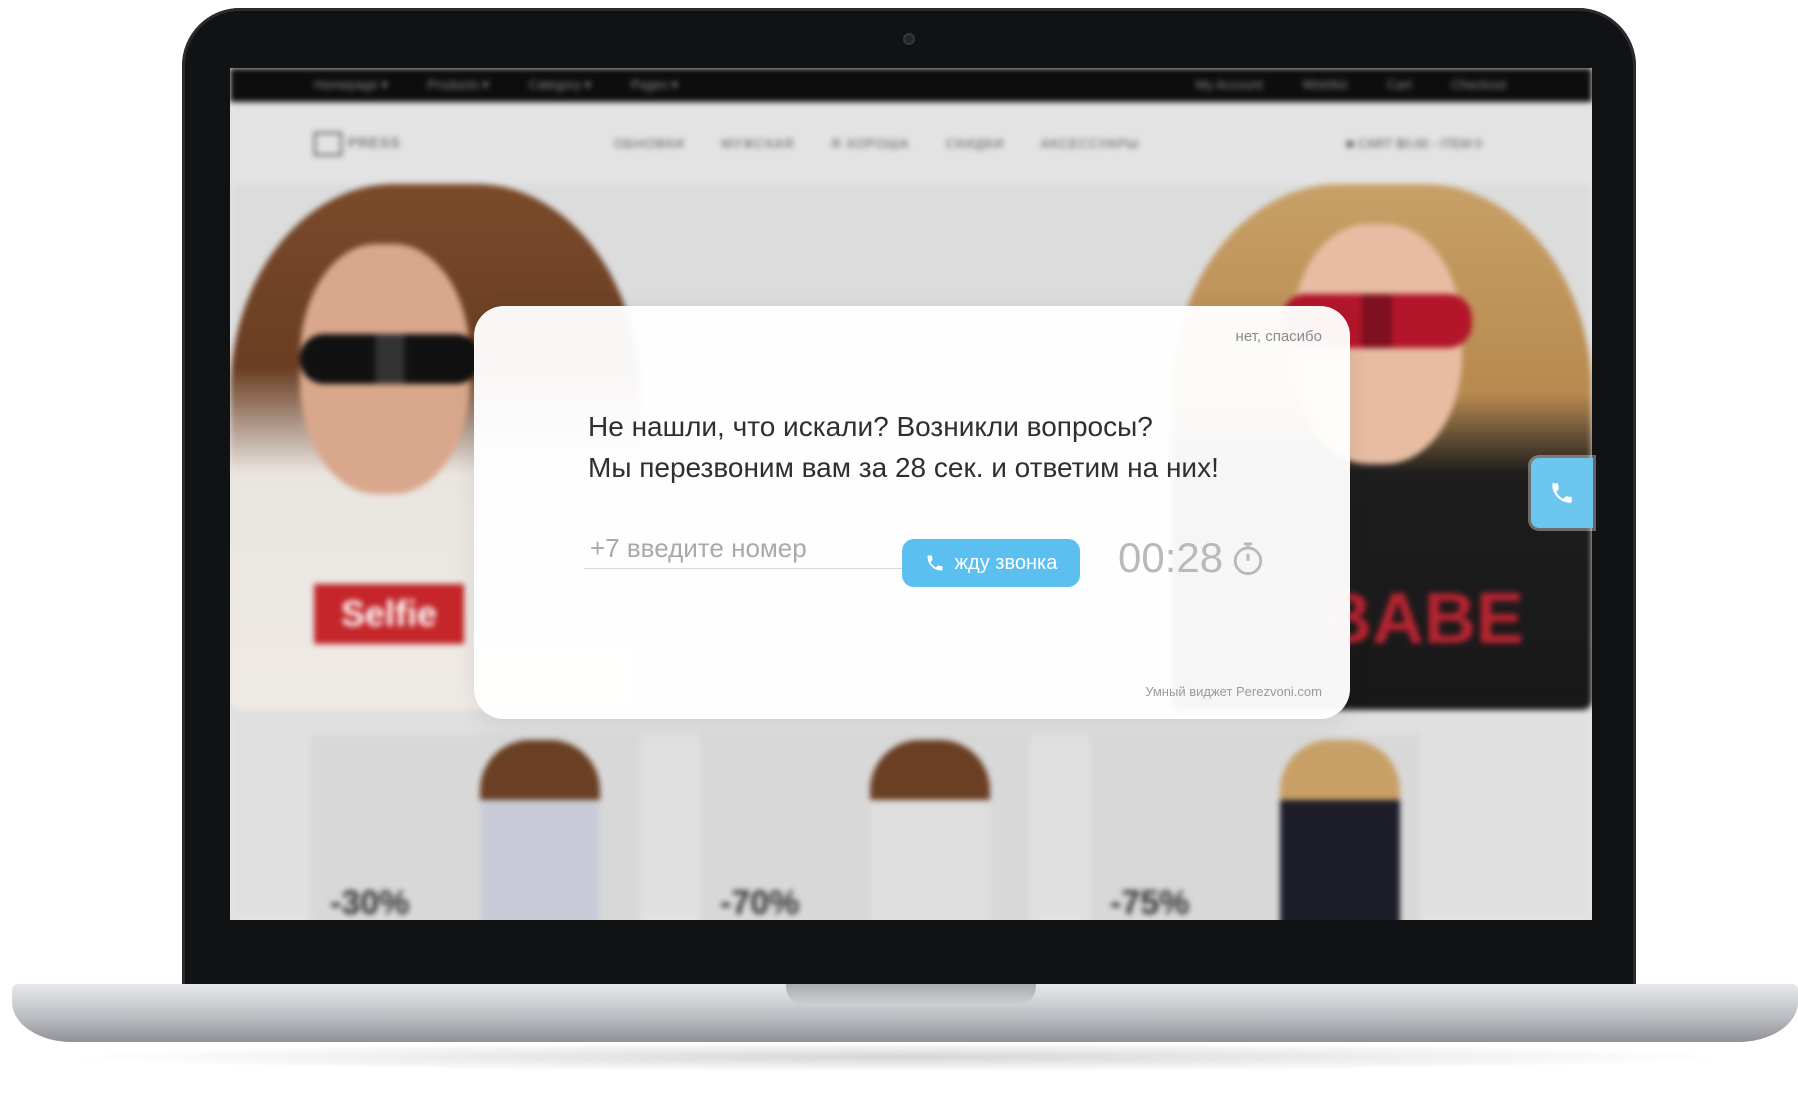 The width and height of the screenshot is (1798, 1097). Describe the element at coordinates (514, 85) in the screenshot. I see `topbar-nav-left: Homepage ▾ Products ▾ Category ▾ Pages ▾` at that location.